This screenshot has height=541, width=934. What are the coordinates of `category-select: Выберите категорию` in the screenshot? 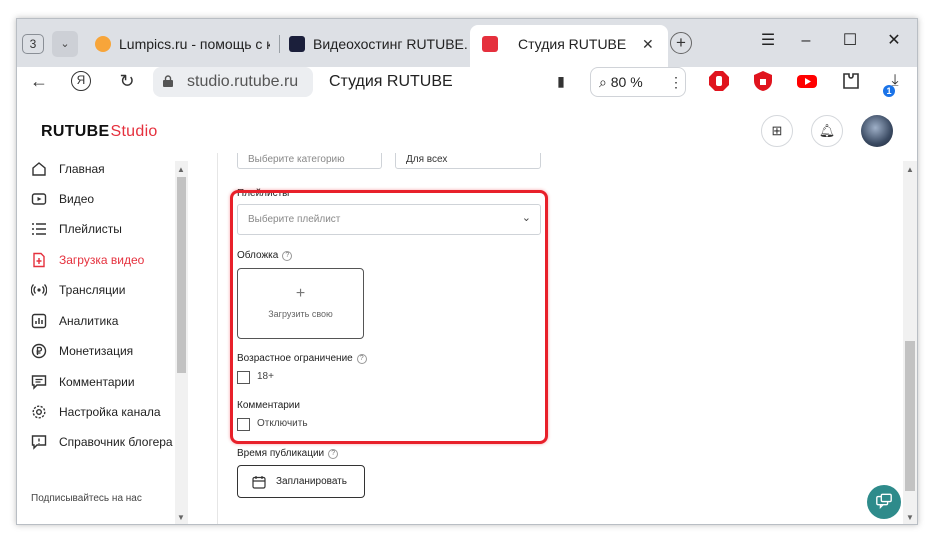 It's located at (309, 161).